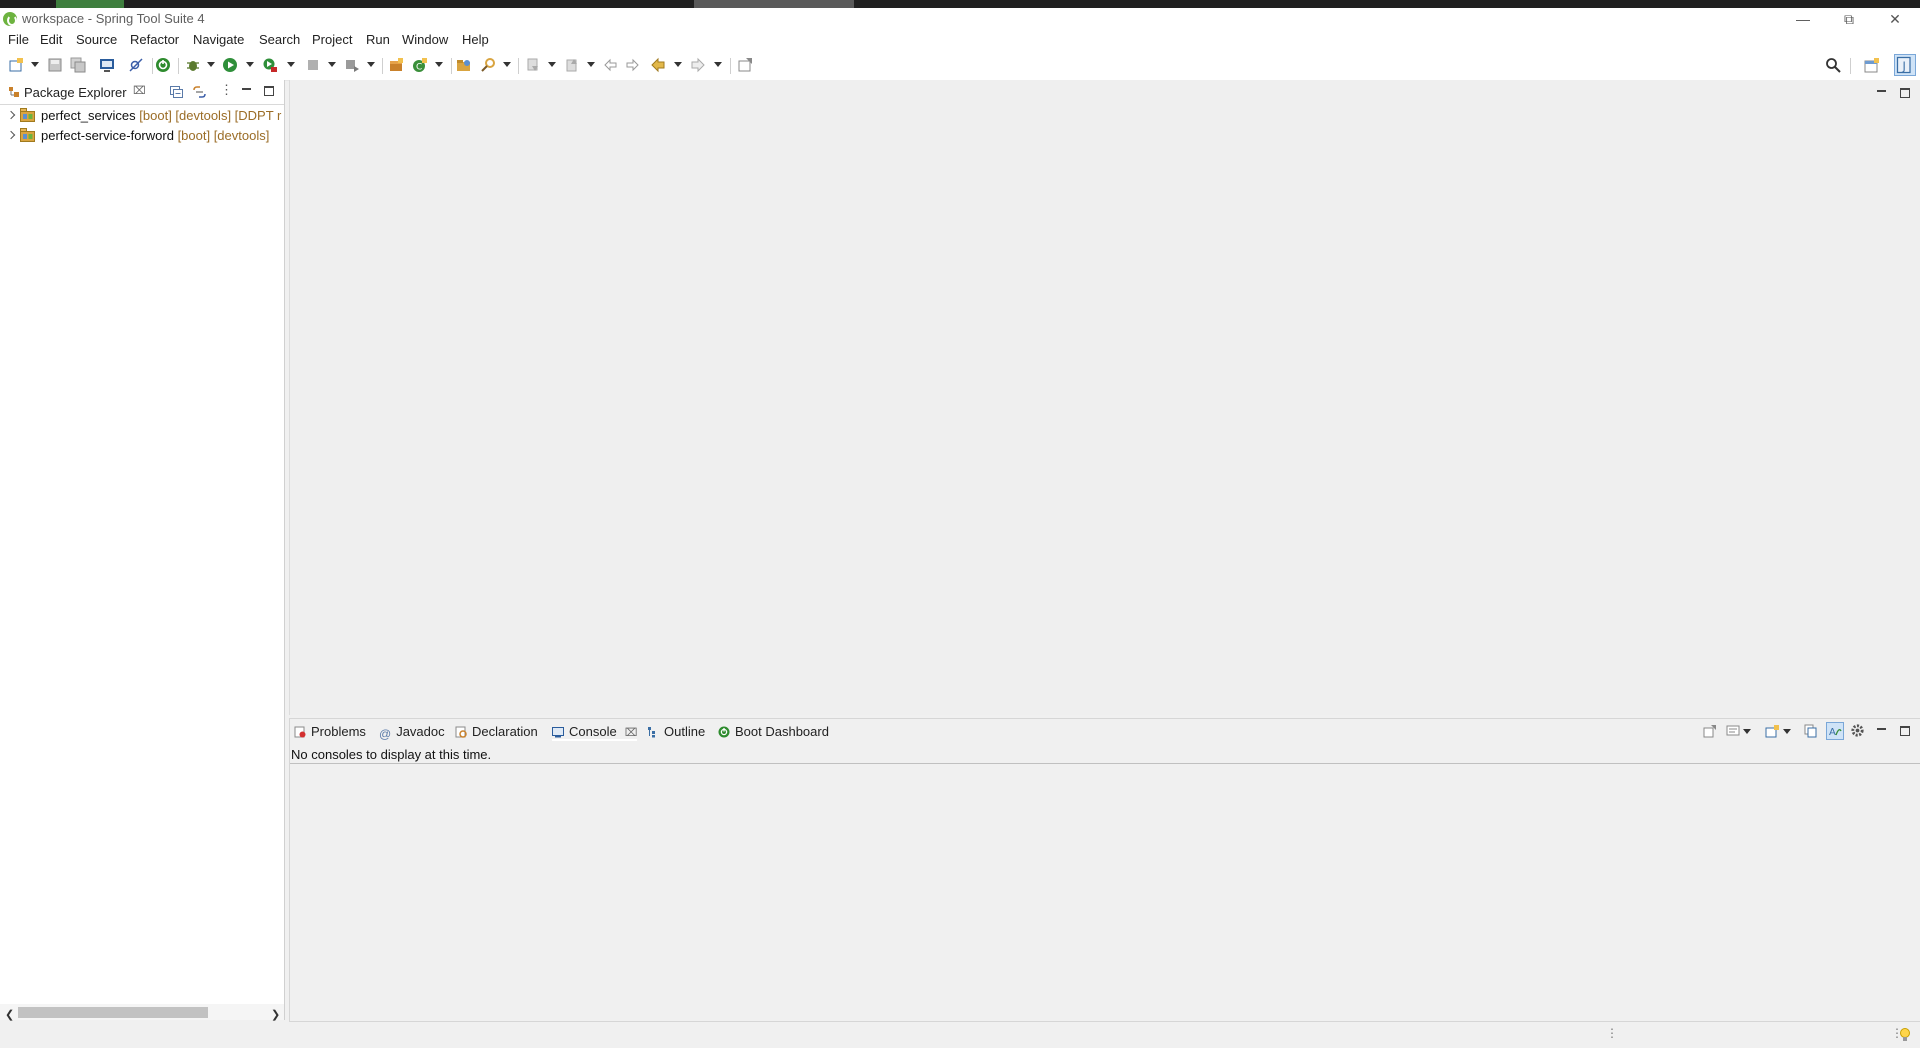  Describe the element at coordinates (698, 65) in the screenshot. I see `forward-icon` at that location.